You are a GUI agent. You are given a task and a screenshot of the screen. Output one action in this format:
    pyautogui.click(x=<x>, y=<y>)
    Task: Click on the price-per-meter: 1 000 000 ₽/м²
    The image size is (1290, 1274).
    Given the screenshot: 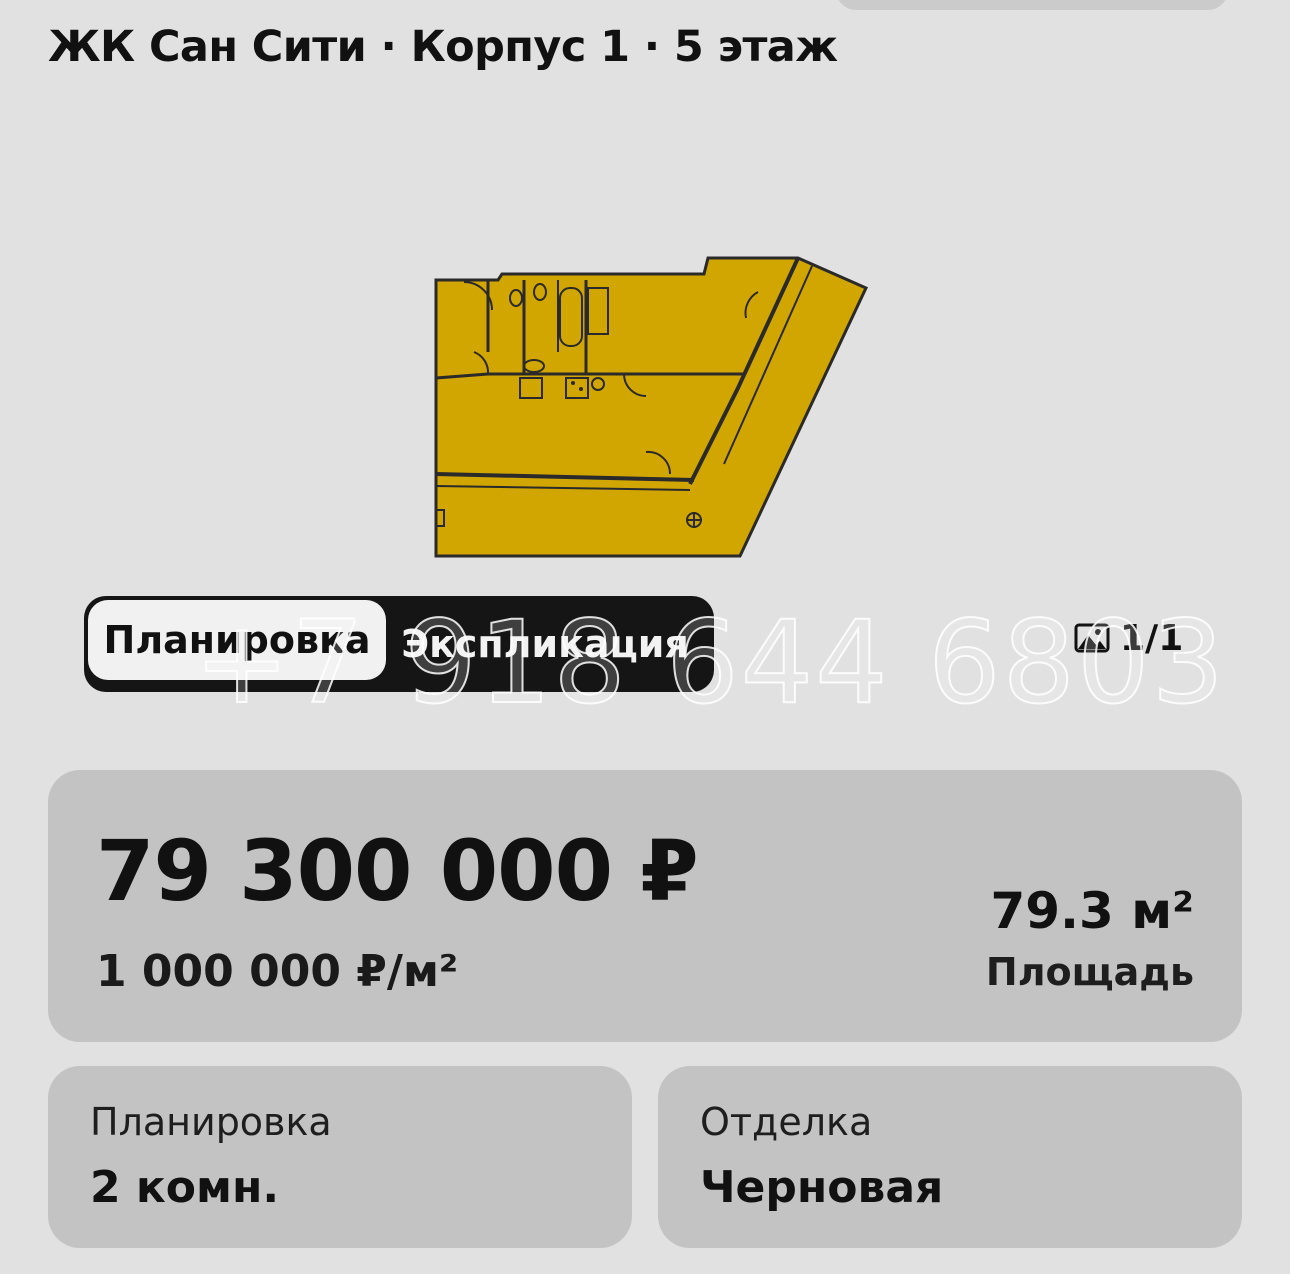 What is the action you would take?
    pyautogui.click(x=277, y=971)
    